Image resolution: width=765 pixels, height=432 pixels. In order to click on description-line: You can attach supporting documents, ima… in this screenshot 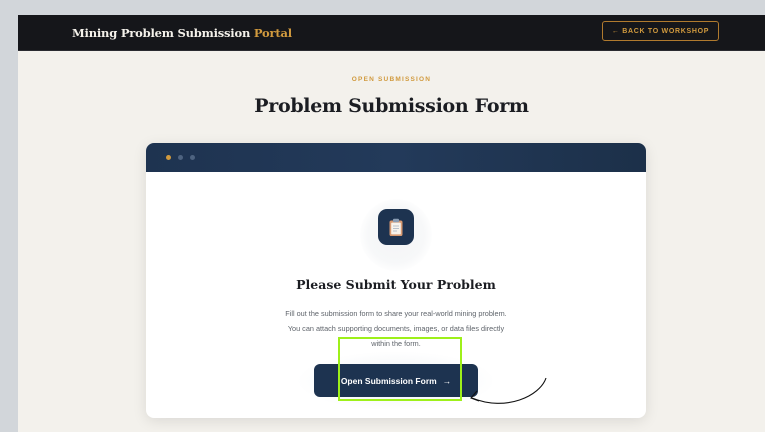, I will do `click(396, 328)`.